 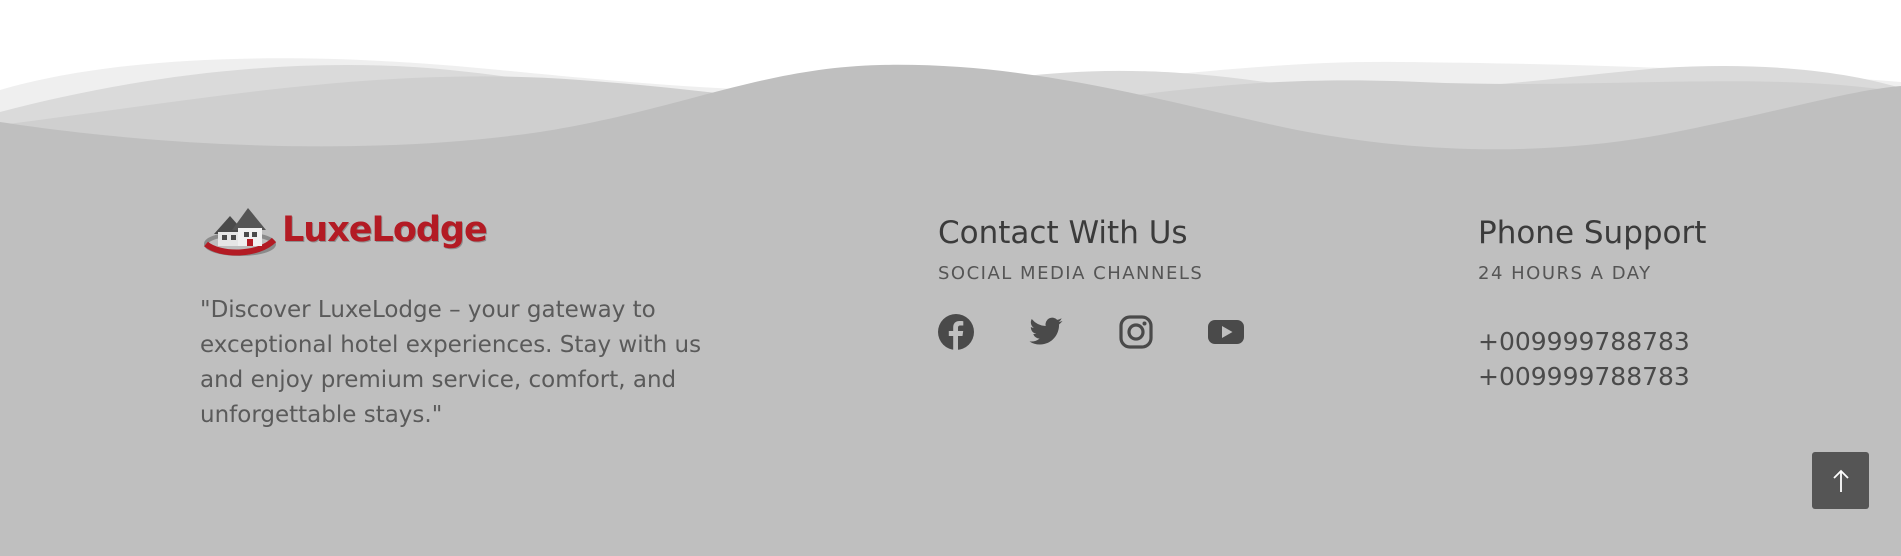 I want to click on contact-column: Contact With Us SOCIAL MEDIA CHANNELS, so click(x=1091, y=281).